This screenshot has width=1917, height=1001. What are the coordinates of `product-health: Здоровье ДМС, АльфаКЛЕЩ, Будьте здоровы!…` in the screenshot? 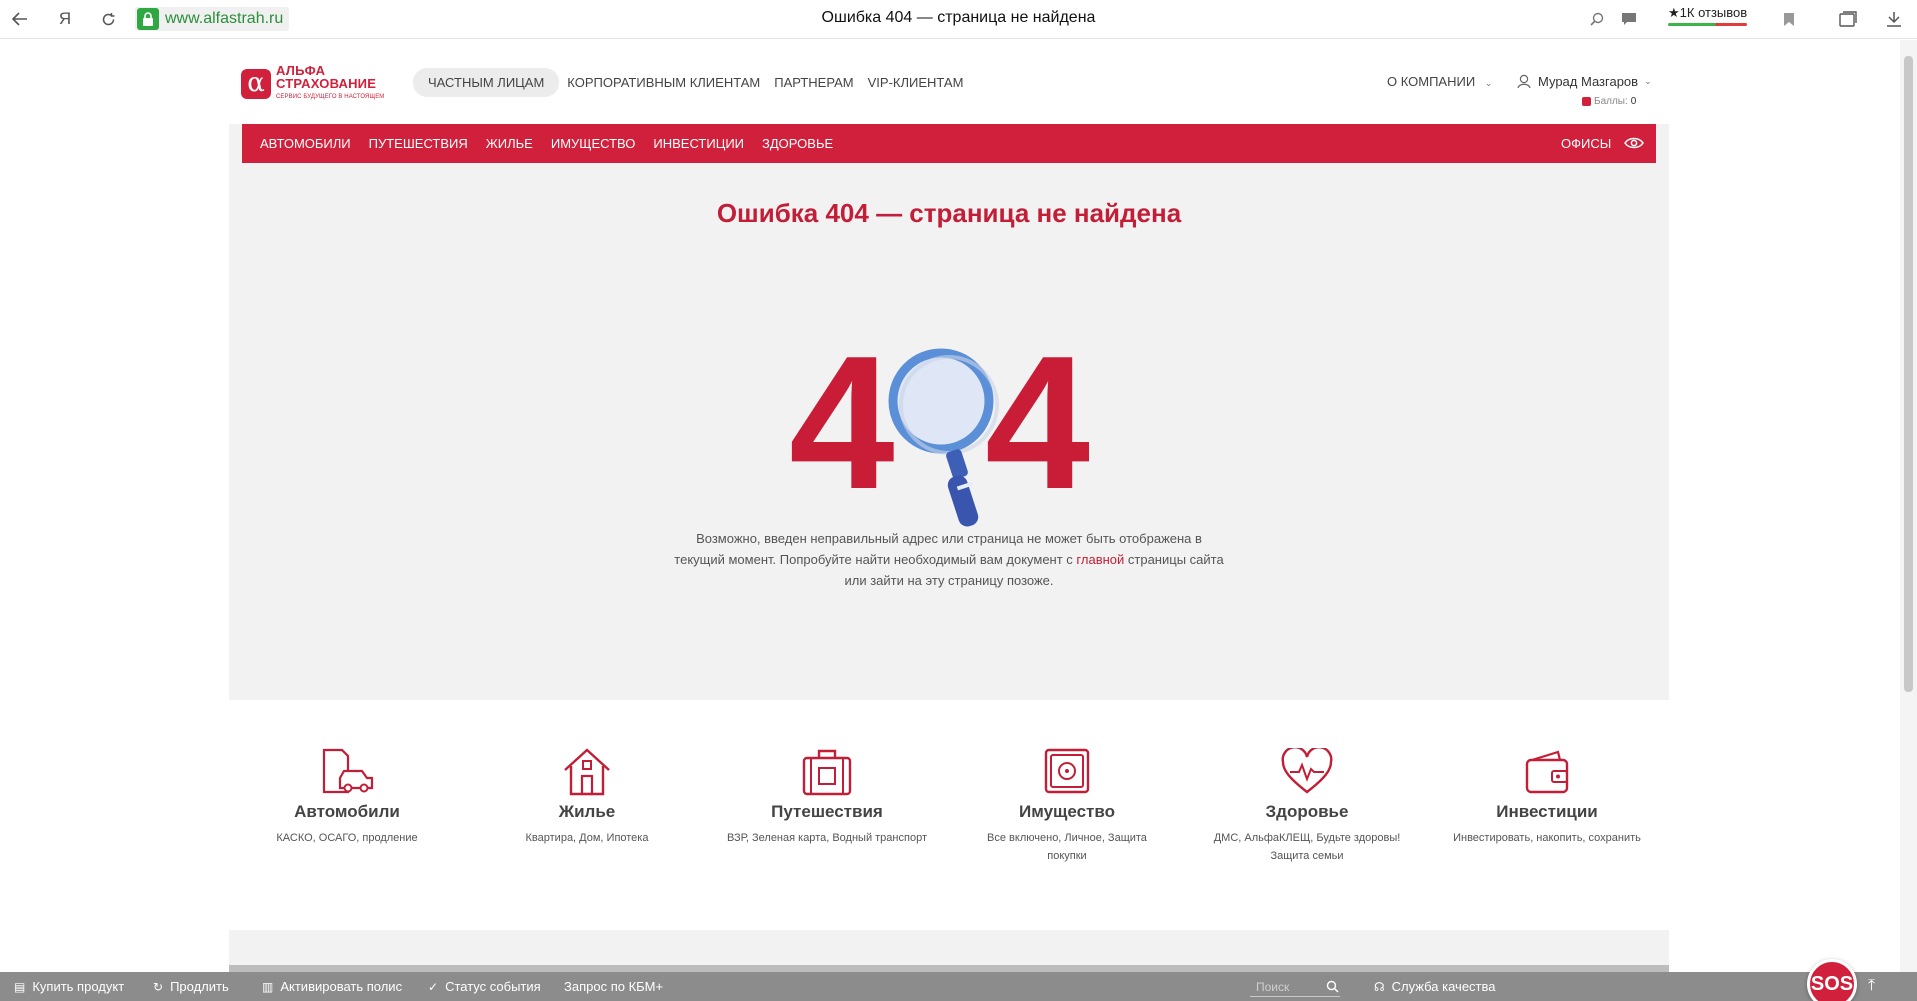 It's located at (1307, 806).